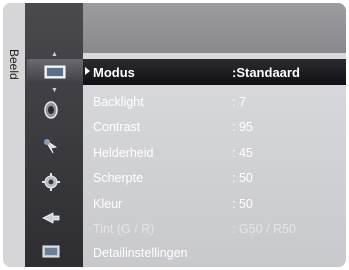 The height and width of the screenshot is (270, 349). Describe the element at coordinates (214, 72) in the screenshot. I see `menu-item-modus: Modus :Standaard` at that location.